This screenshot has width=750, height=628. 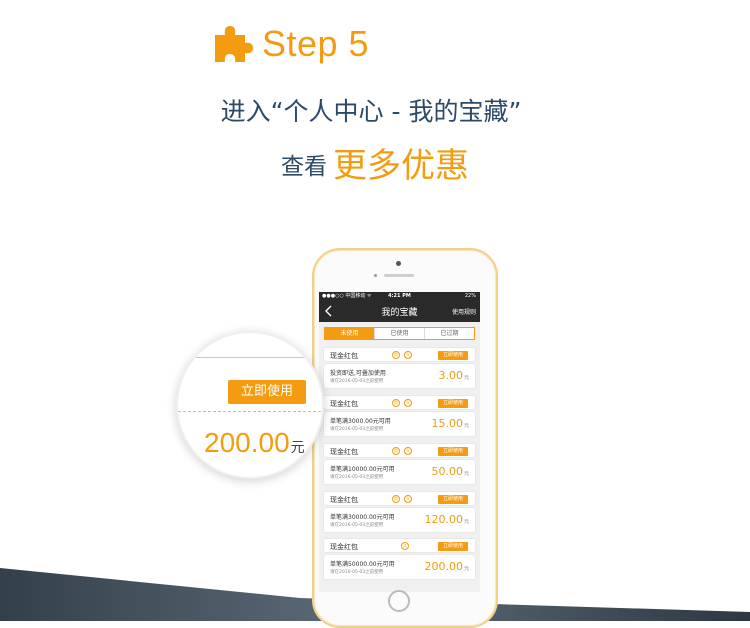 I want to click on step-label: Step 5, so click(x=316, y=43).